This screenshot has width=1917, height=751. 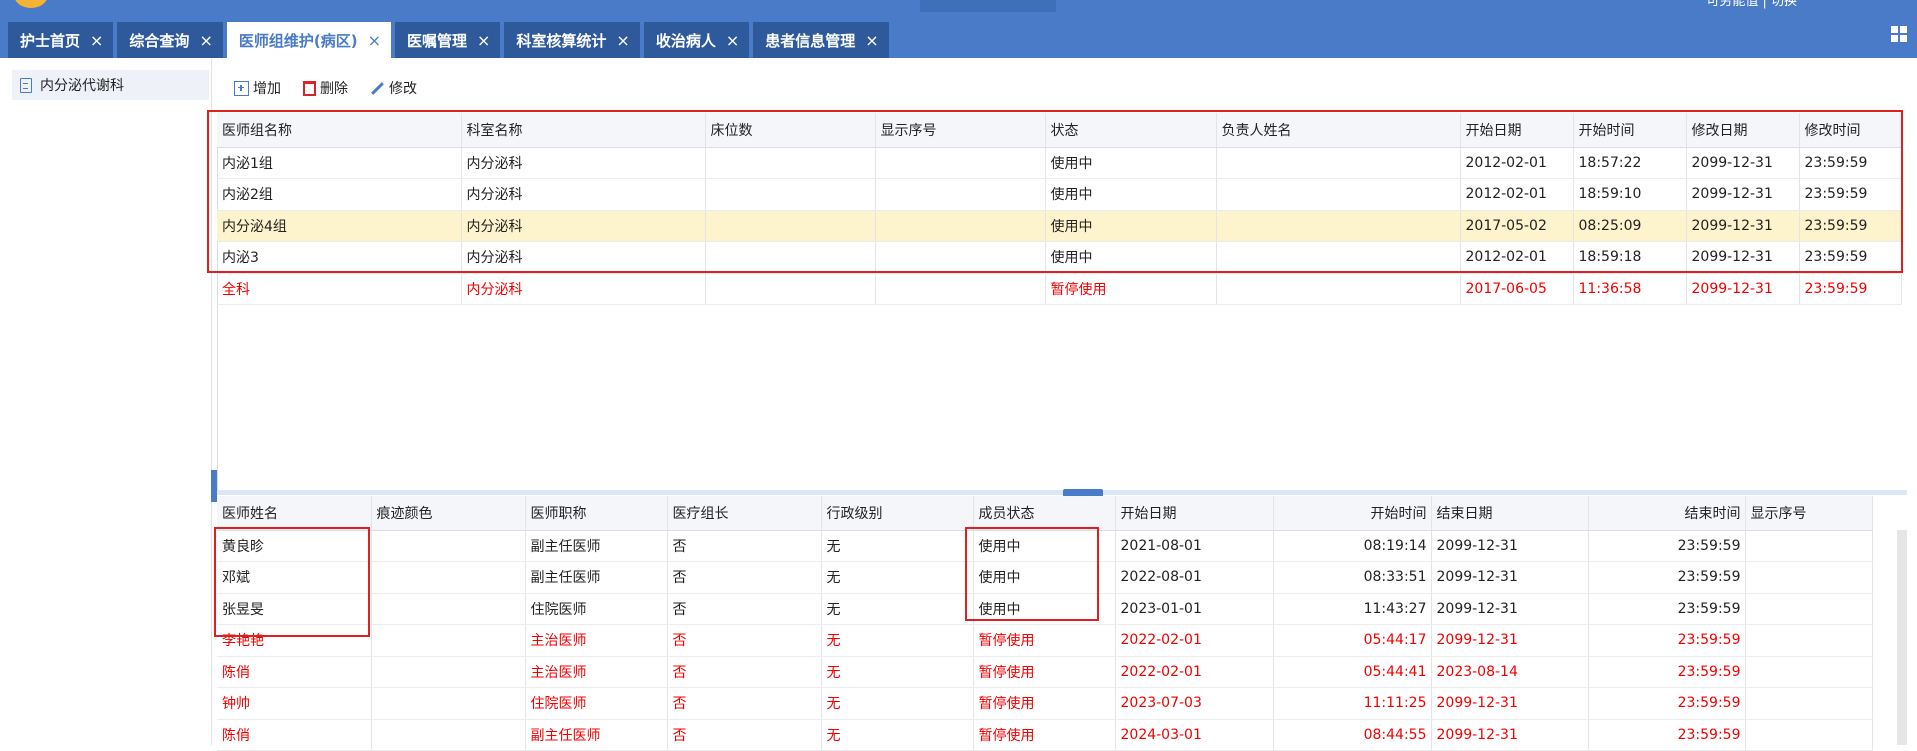 What do you see at coordinates (1751, 4) in the screenshot?
I see `user-info: 可劳能值 | 切换` at bounding box center [1751, 4].